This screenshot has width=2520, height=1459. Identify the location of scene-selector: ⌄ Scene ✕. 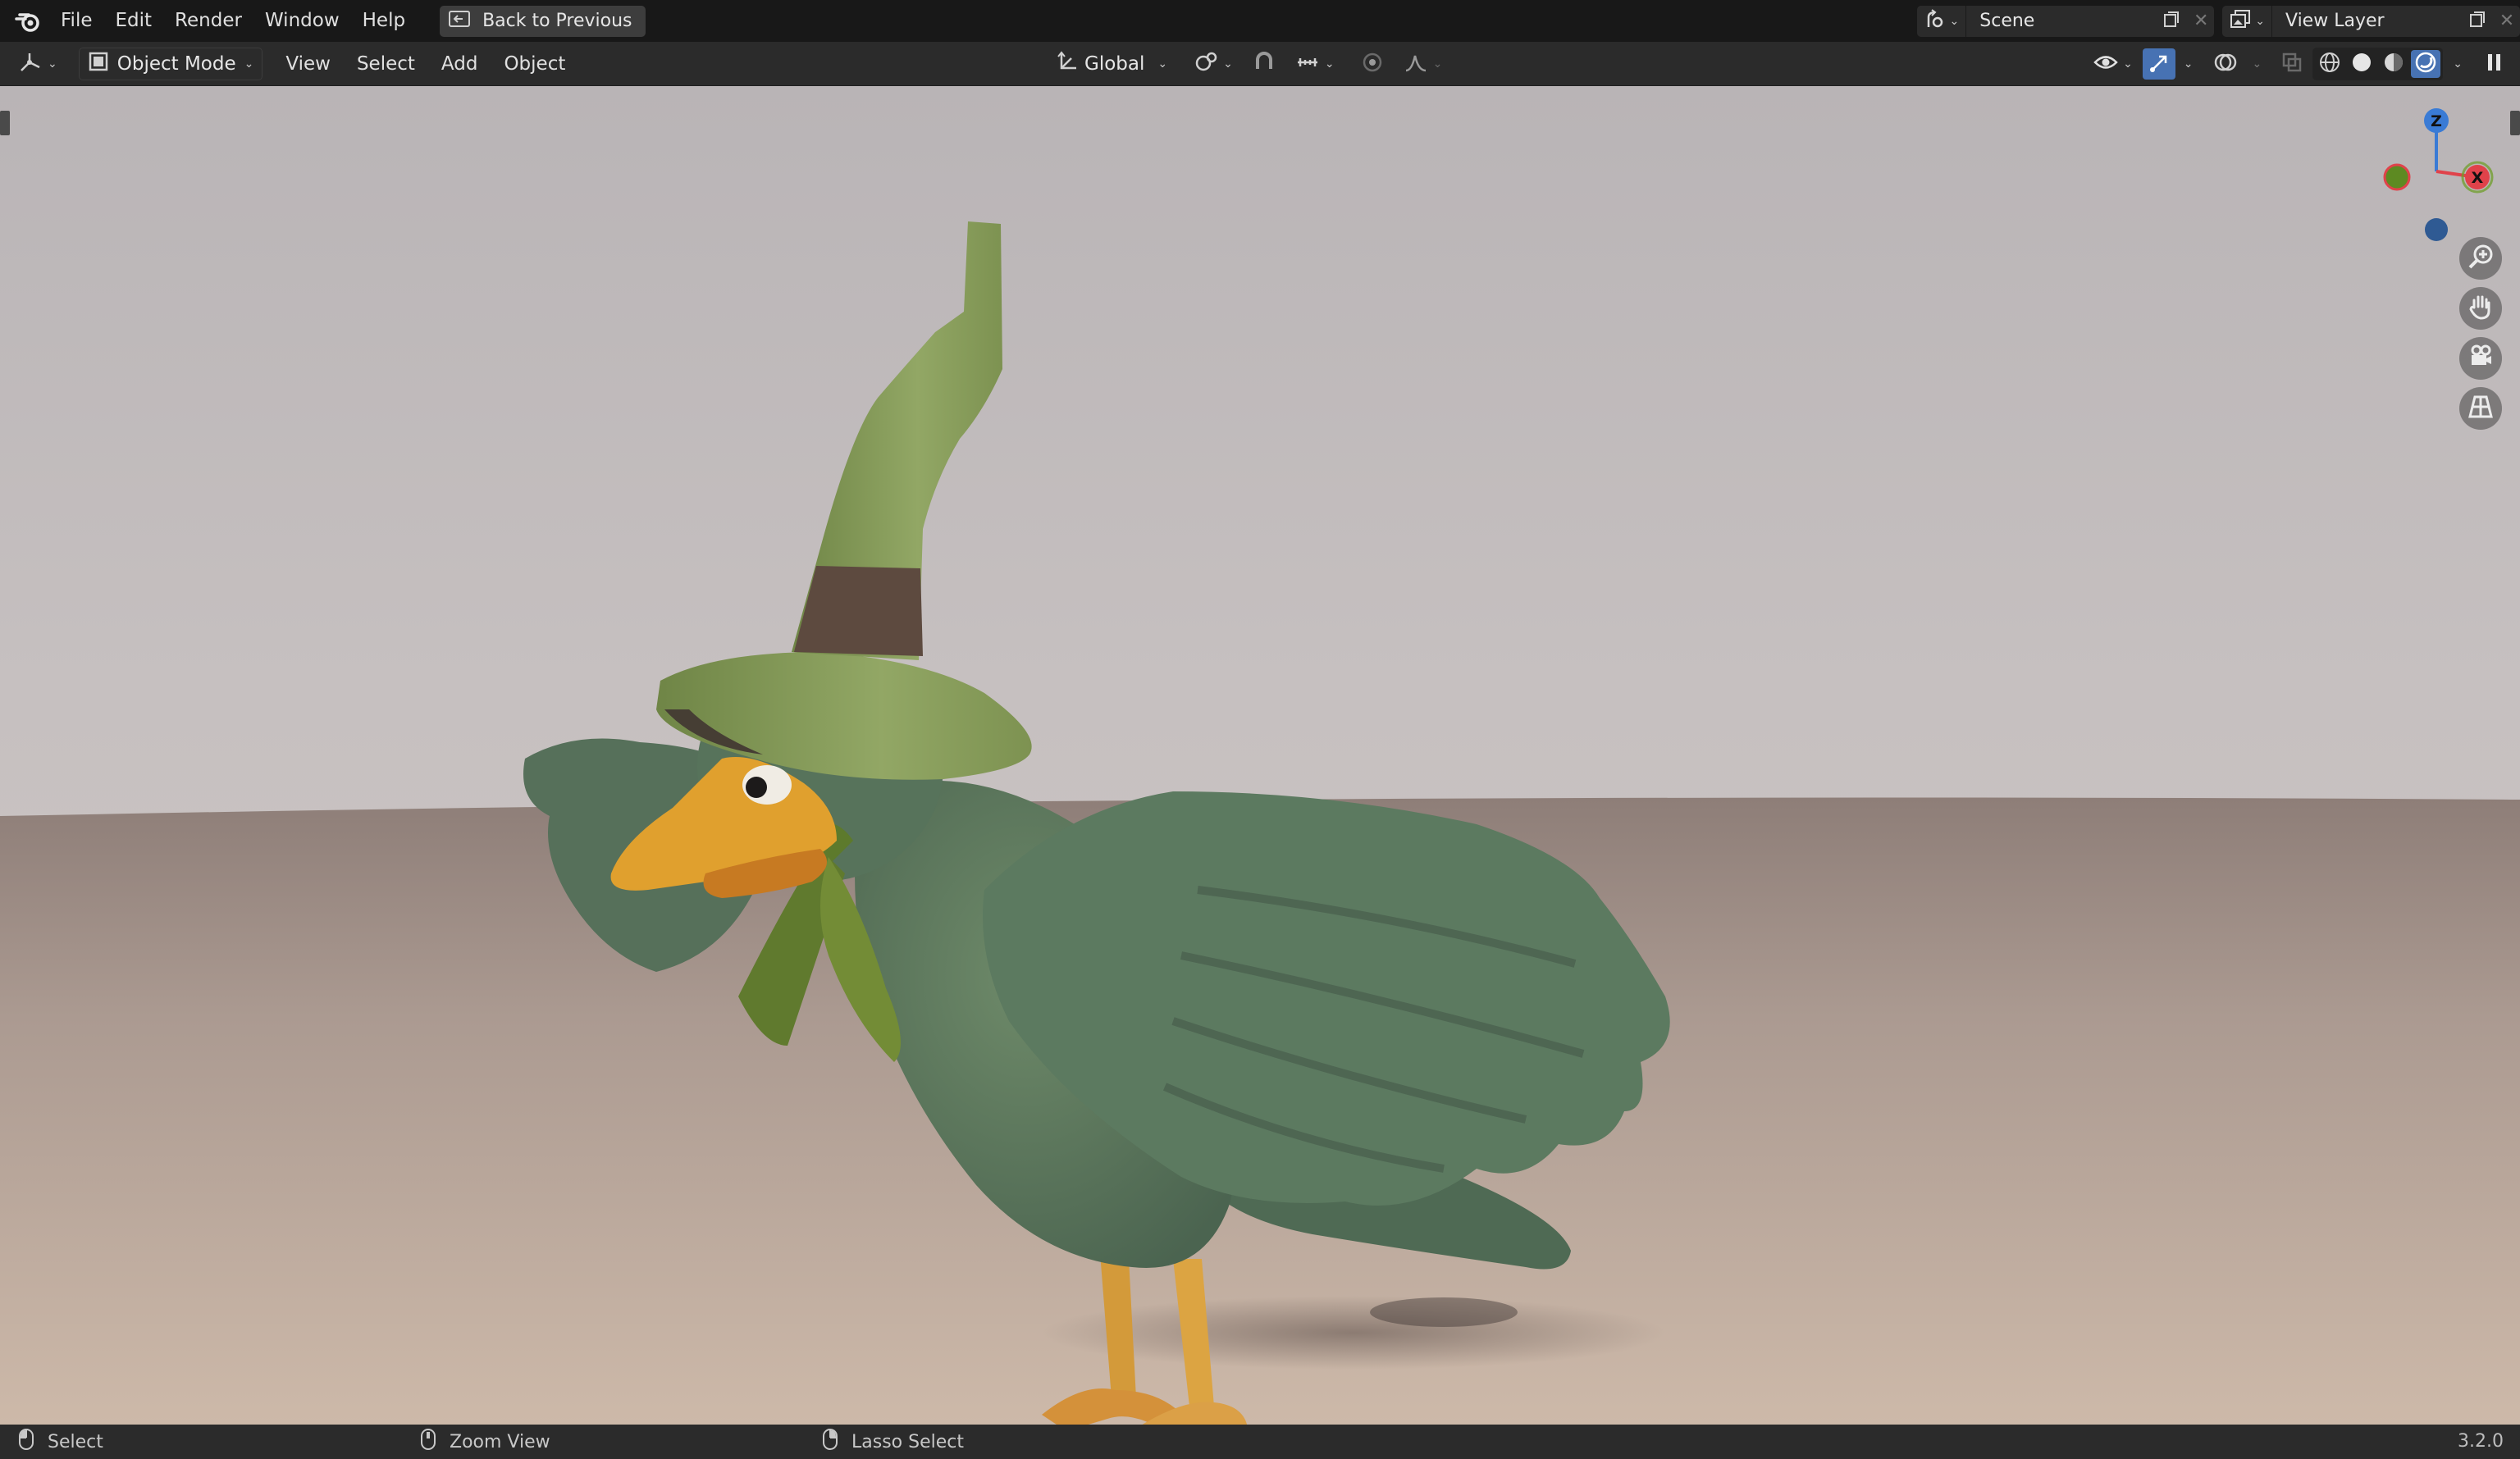
(2066, 21).